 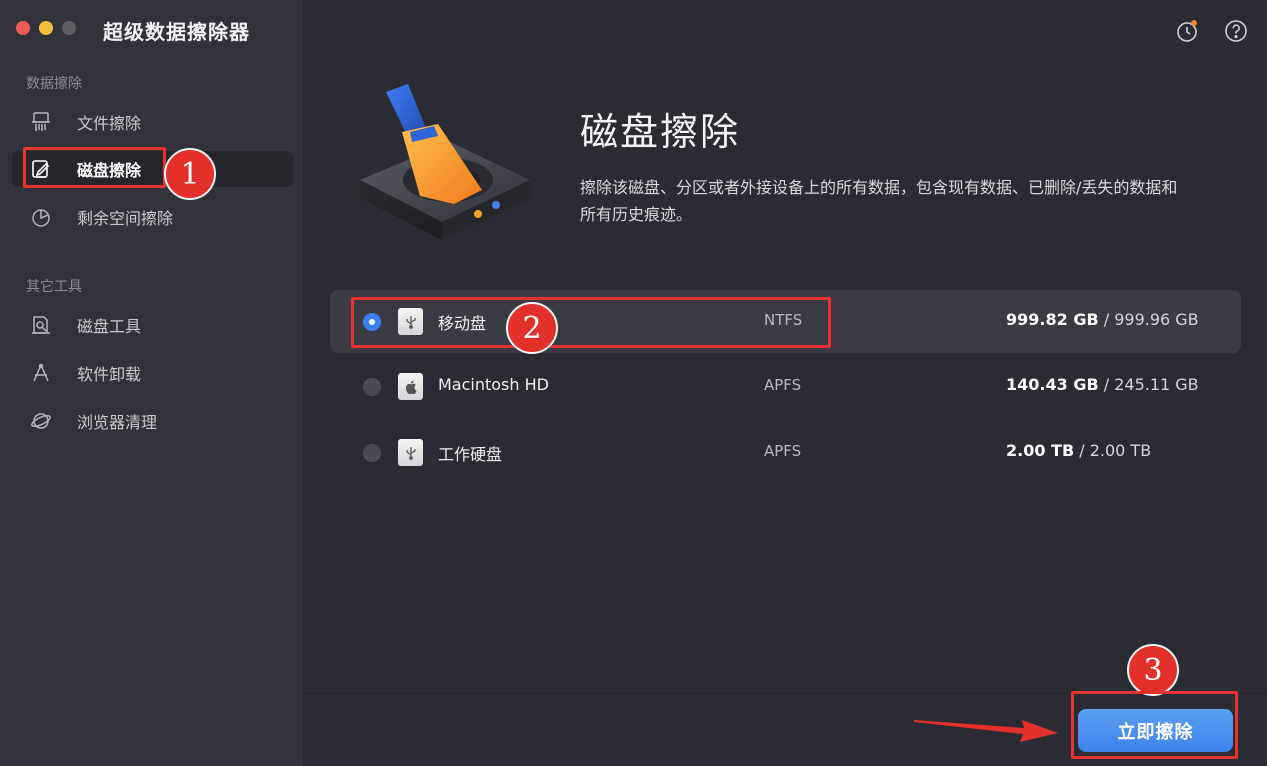 I want to click on history-icon, so click(x=1187, y=31).